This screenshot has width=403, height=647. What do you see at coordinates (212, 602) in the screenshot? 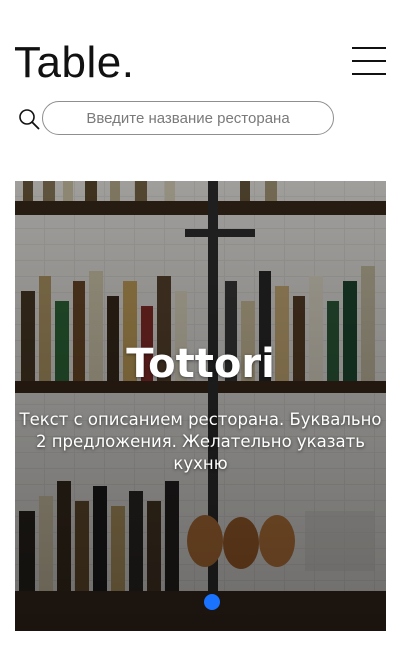
I see `carousel-dot-active` at bounding box center [212, 602].